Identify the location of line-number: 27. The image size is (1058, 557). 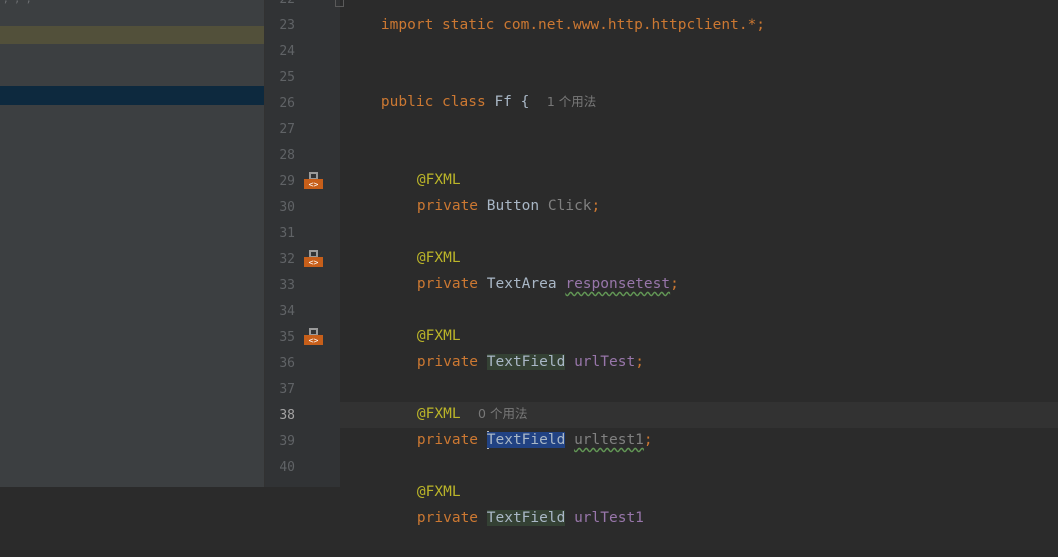
(287, 129).